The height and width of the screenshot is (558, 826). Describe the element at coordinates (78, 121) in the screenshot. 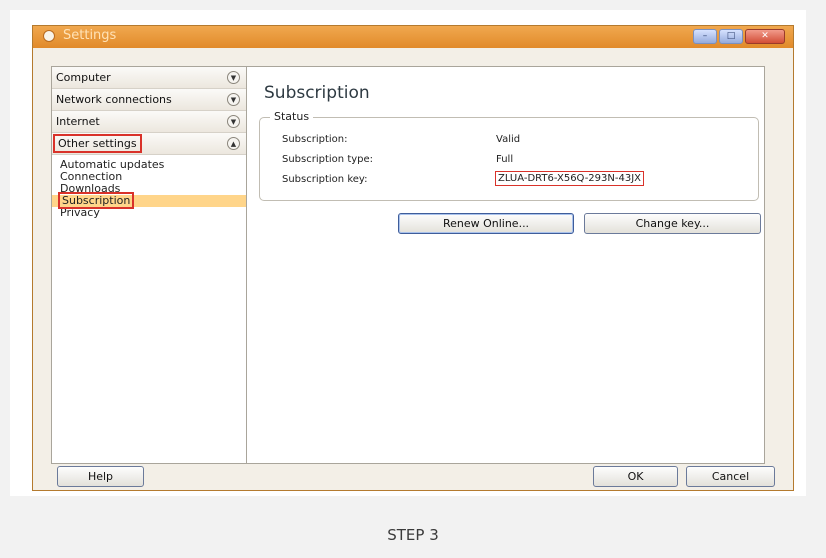

I see `nav-section-label: Internet` at that location.